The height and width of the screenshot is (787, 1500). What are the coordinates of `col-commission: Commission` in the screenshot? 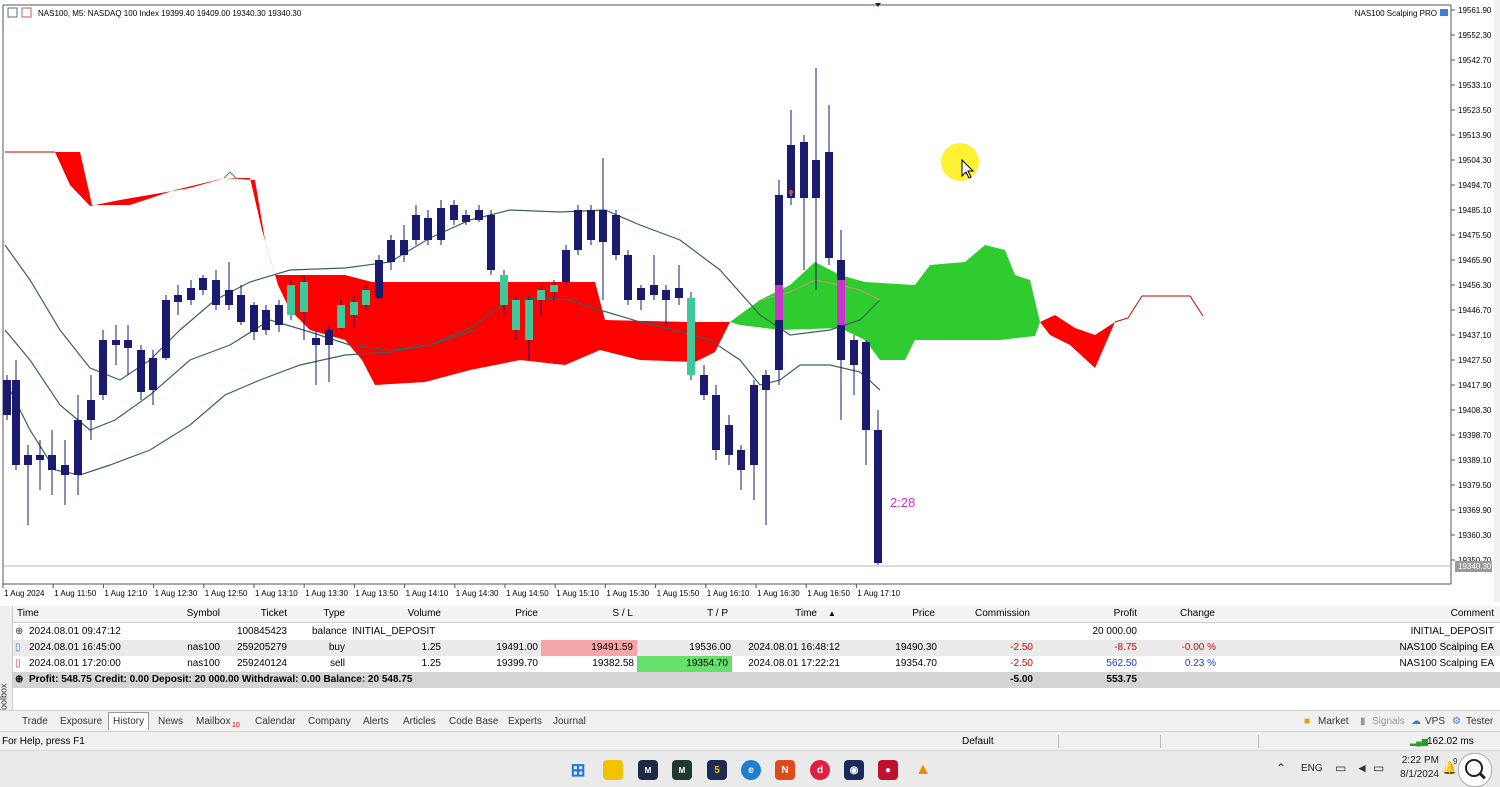 It's located at (985, 614).